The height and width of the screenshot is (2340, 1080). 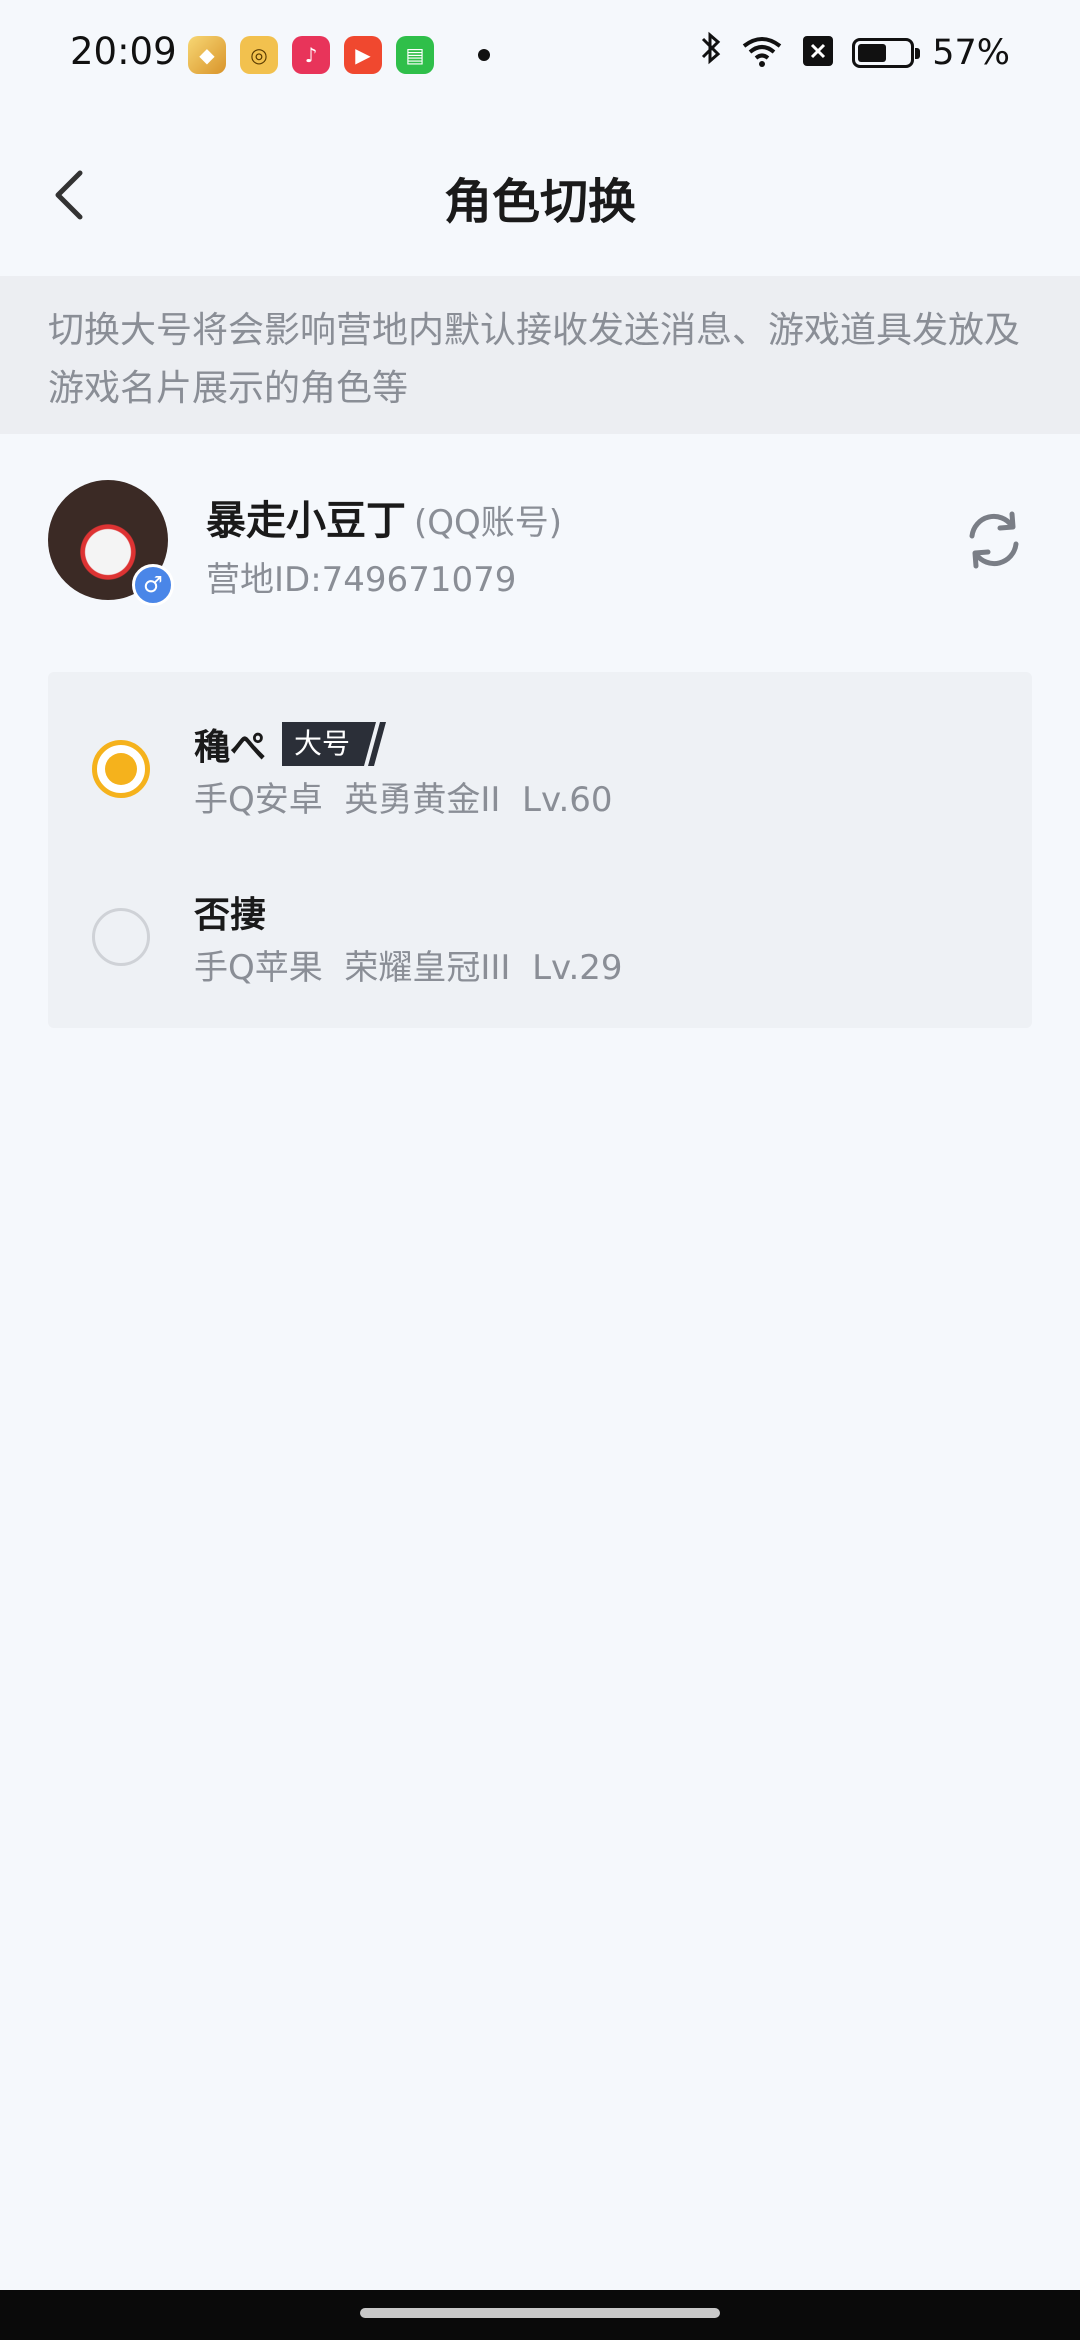 What do you see at coordinates (415, 55) in the screenshot?
I see `message-app-icon: ▤` at bounding box center [415, 55].